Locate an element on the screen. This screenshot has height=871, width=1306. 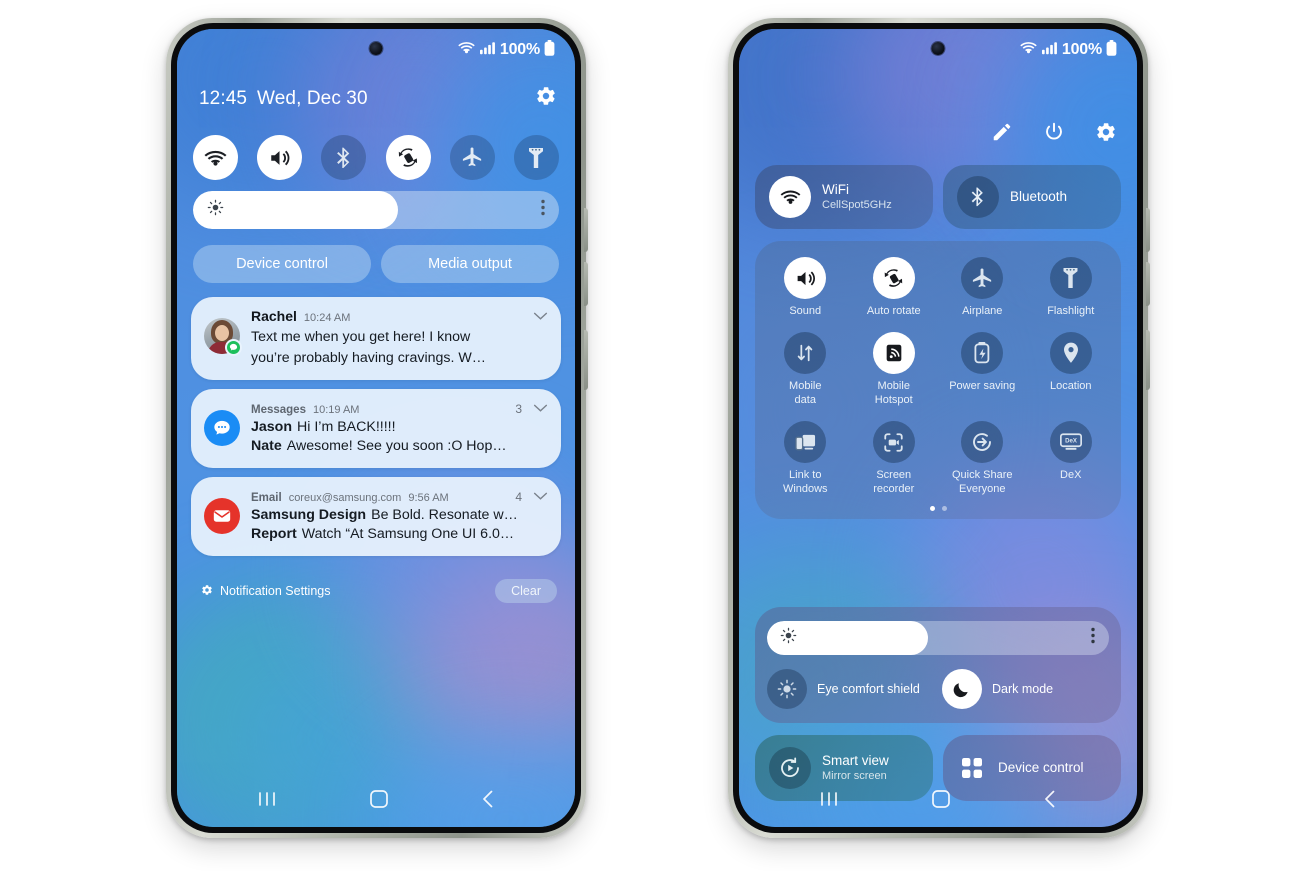
tile-link-to-windows: Link to Windows is located at coordinates (805, 458).